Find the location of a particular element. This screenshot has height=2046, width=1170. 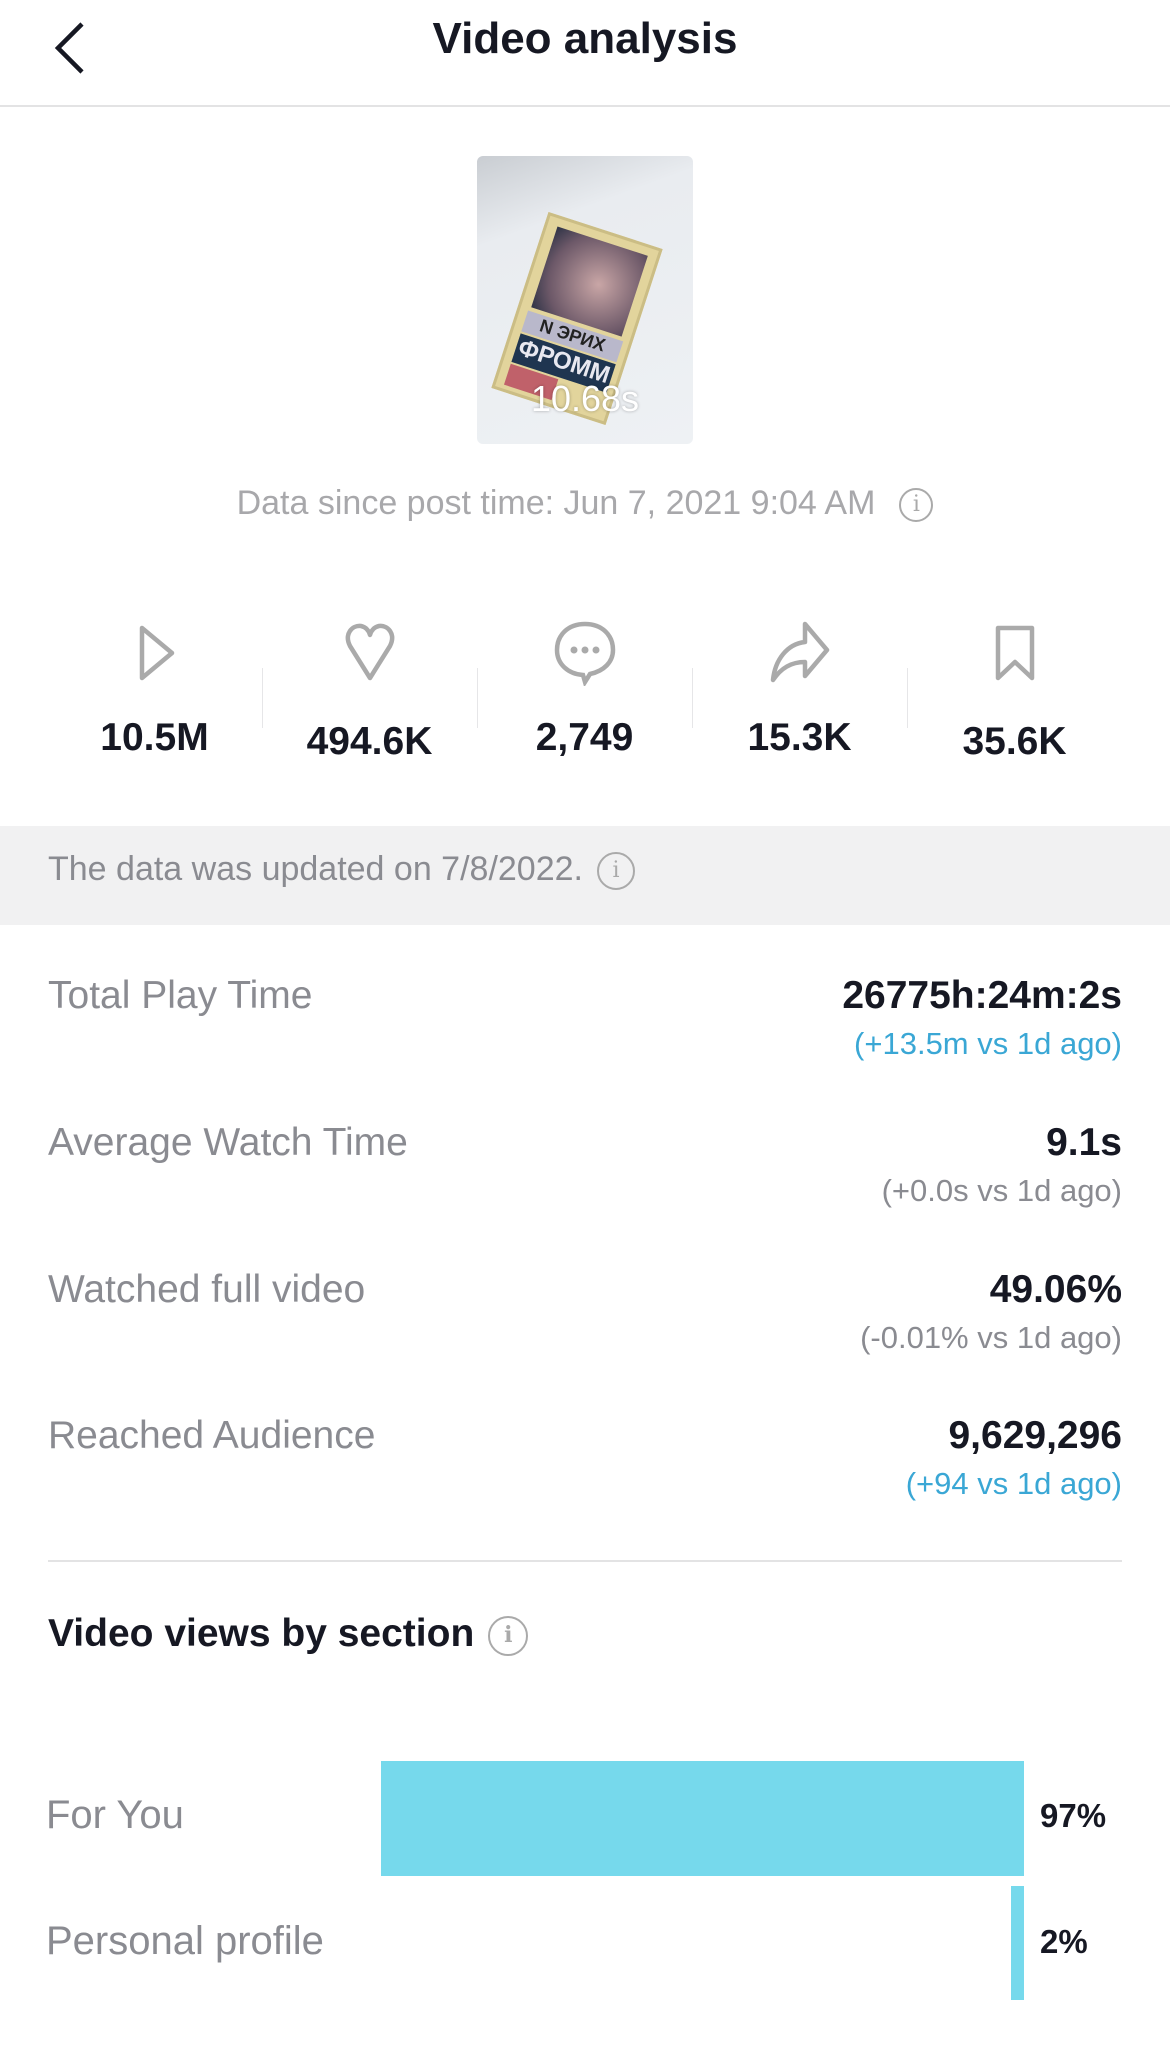

top-bar: Video analysis is located at coordinates (585, 53).